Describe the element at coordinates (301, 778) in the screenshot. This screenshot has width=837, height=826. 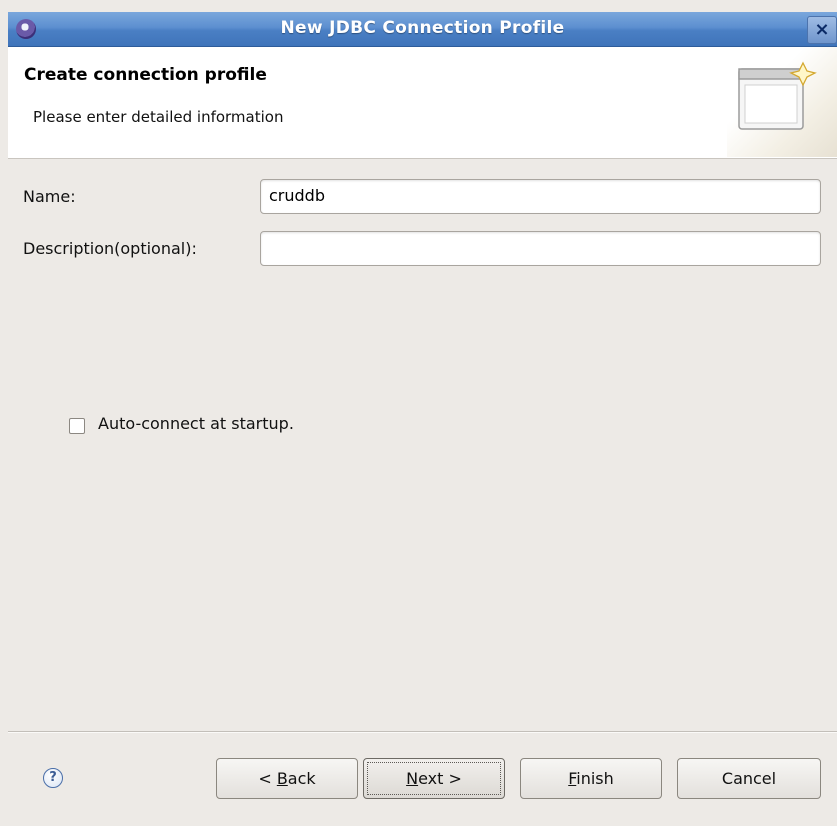
I see `back-button-rest: ack` at that location.